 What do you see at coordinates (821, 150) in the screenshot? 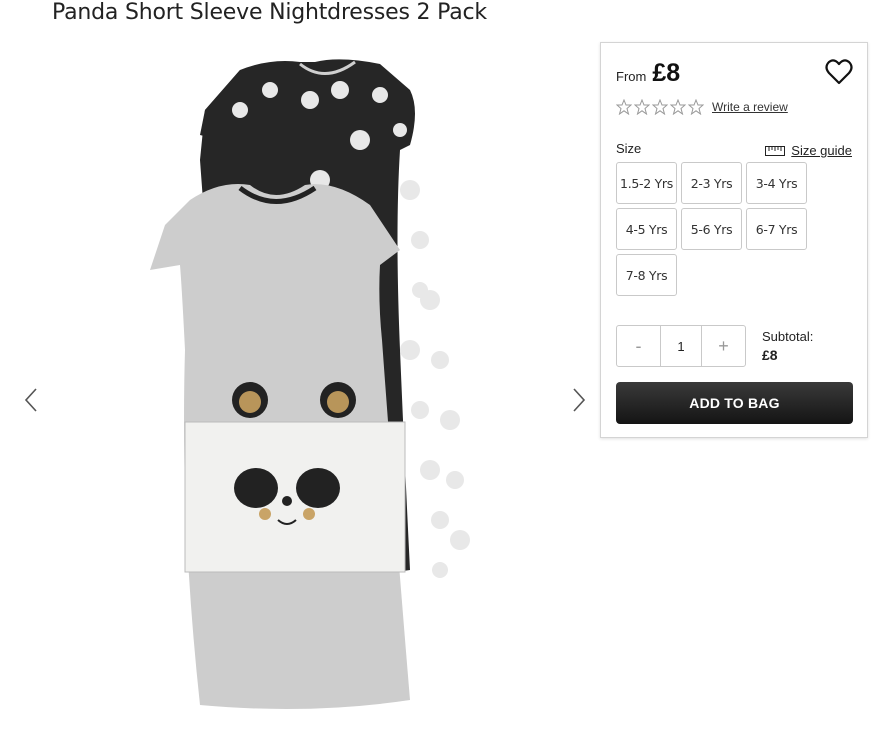
I see `size-guide-label: Size guide` at bounding box center [821, 150].